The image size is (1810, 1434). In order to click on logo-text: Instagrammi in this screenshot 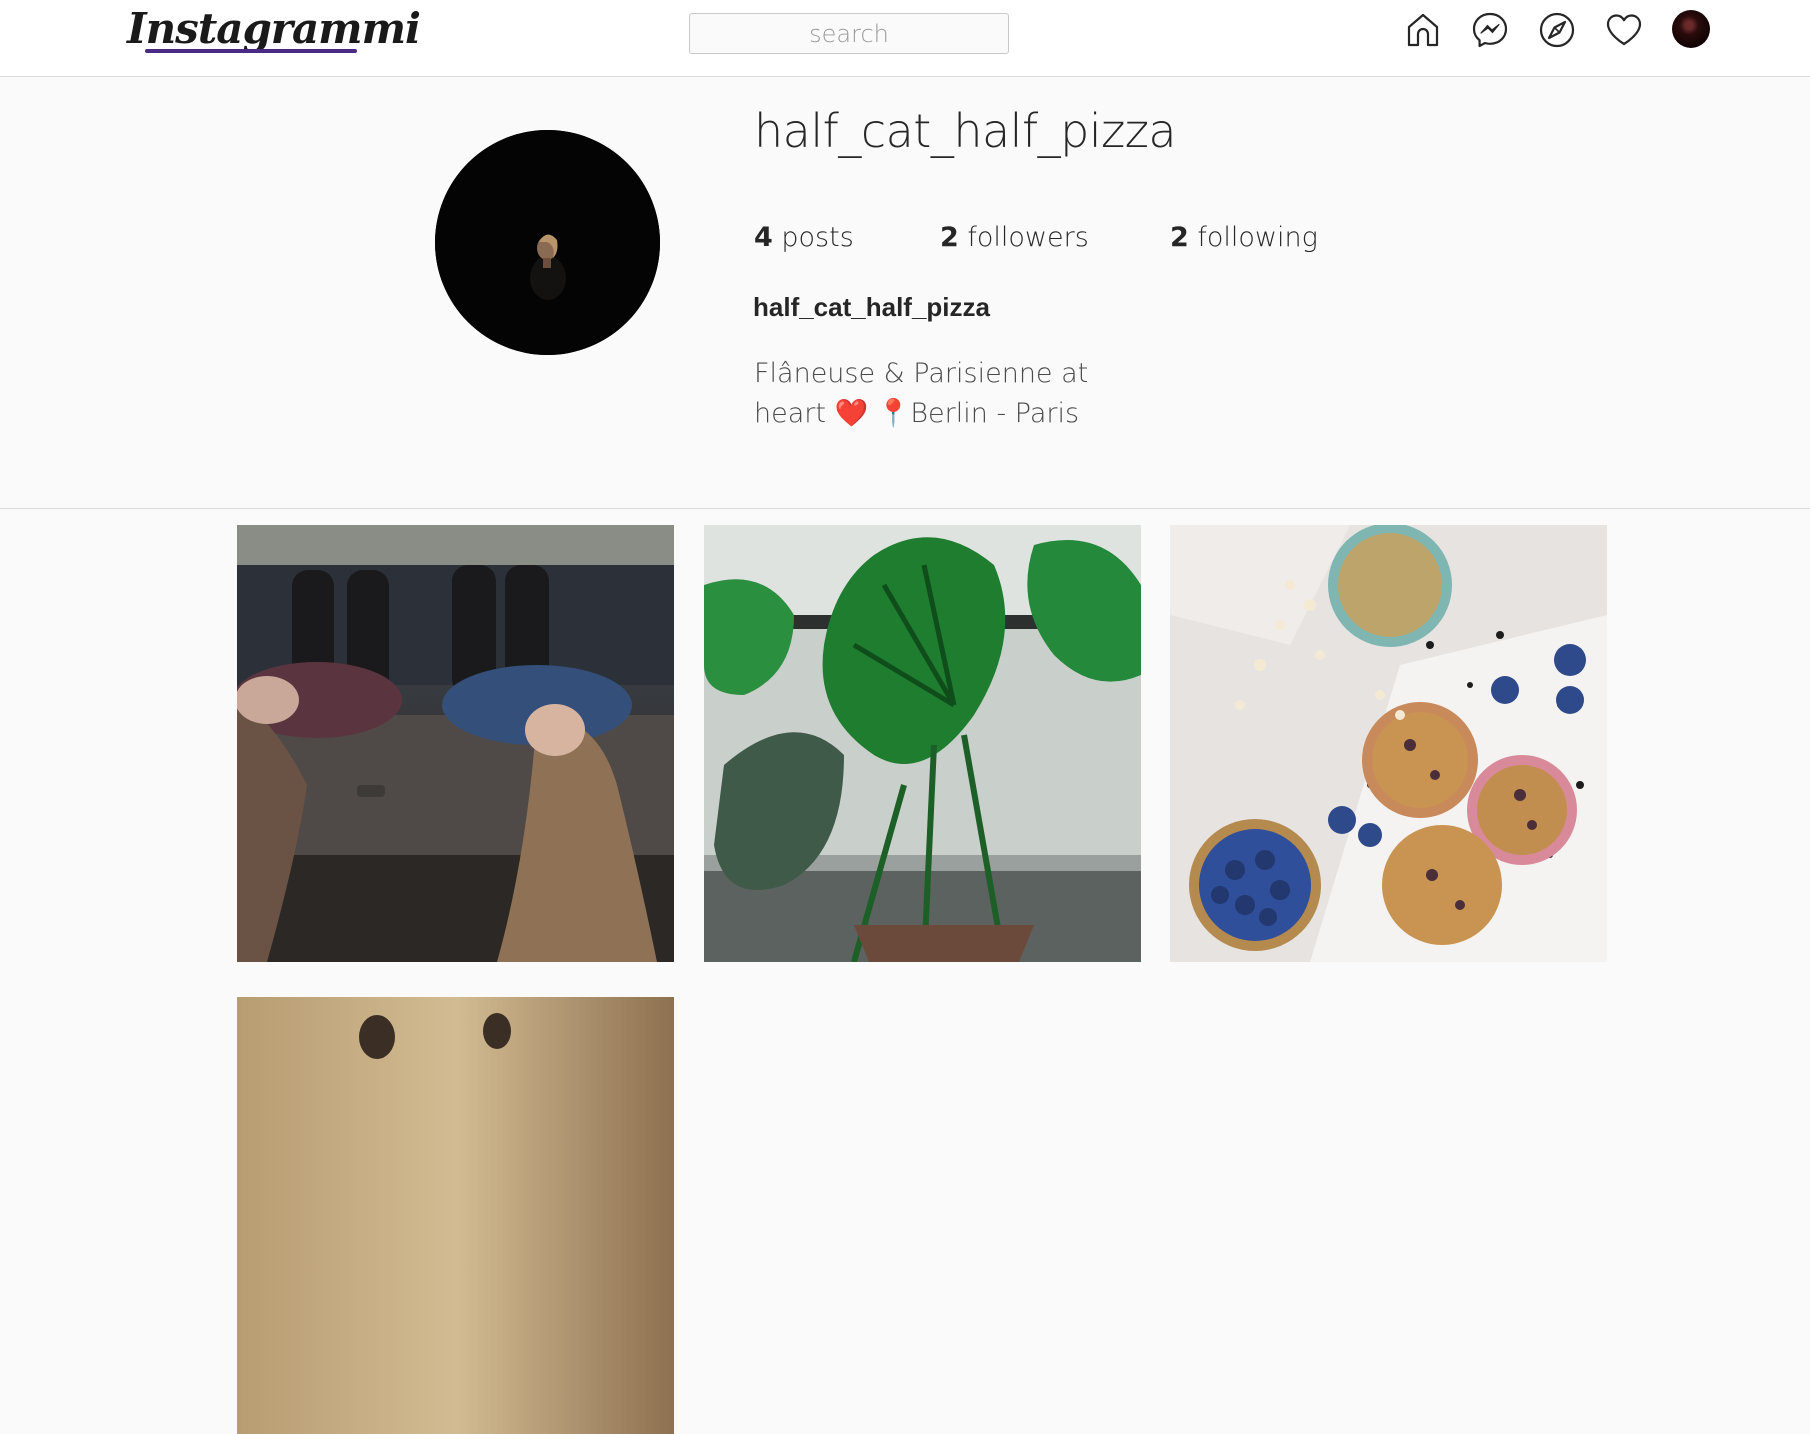, I will do `click(274, 28)`.